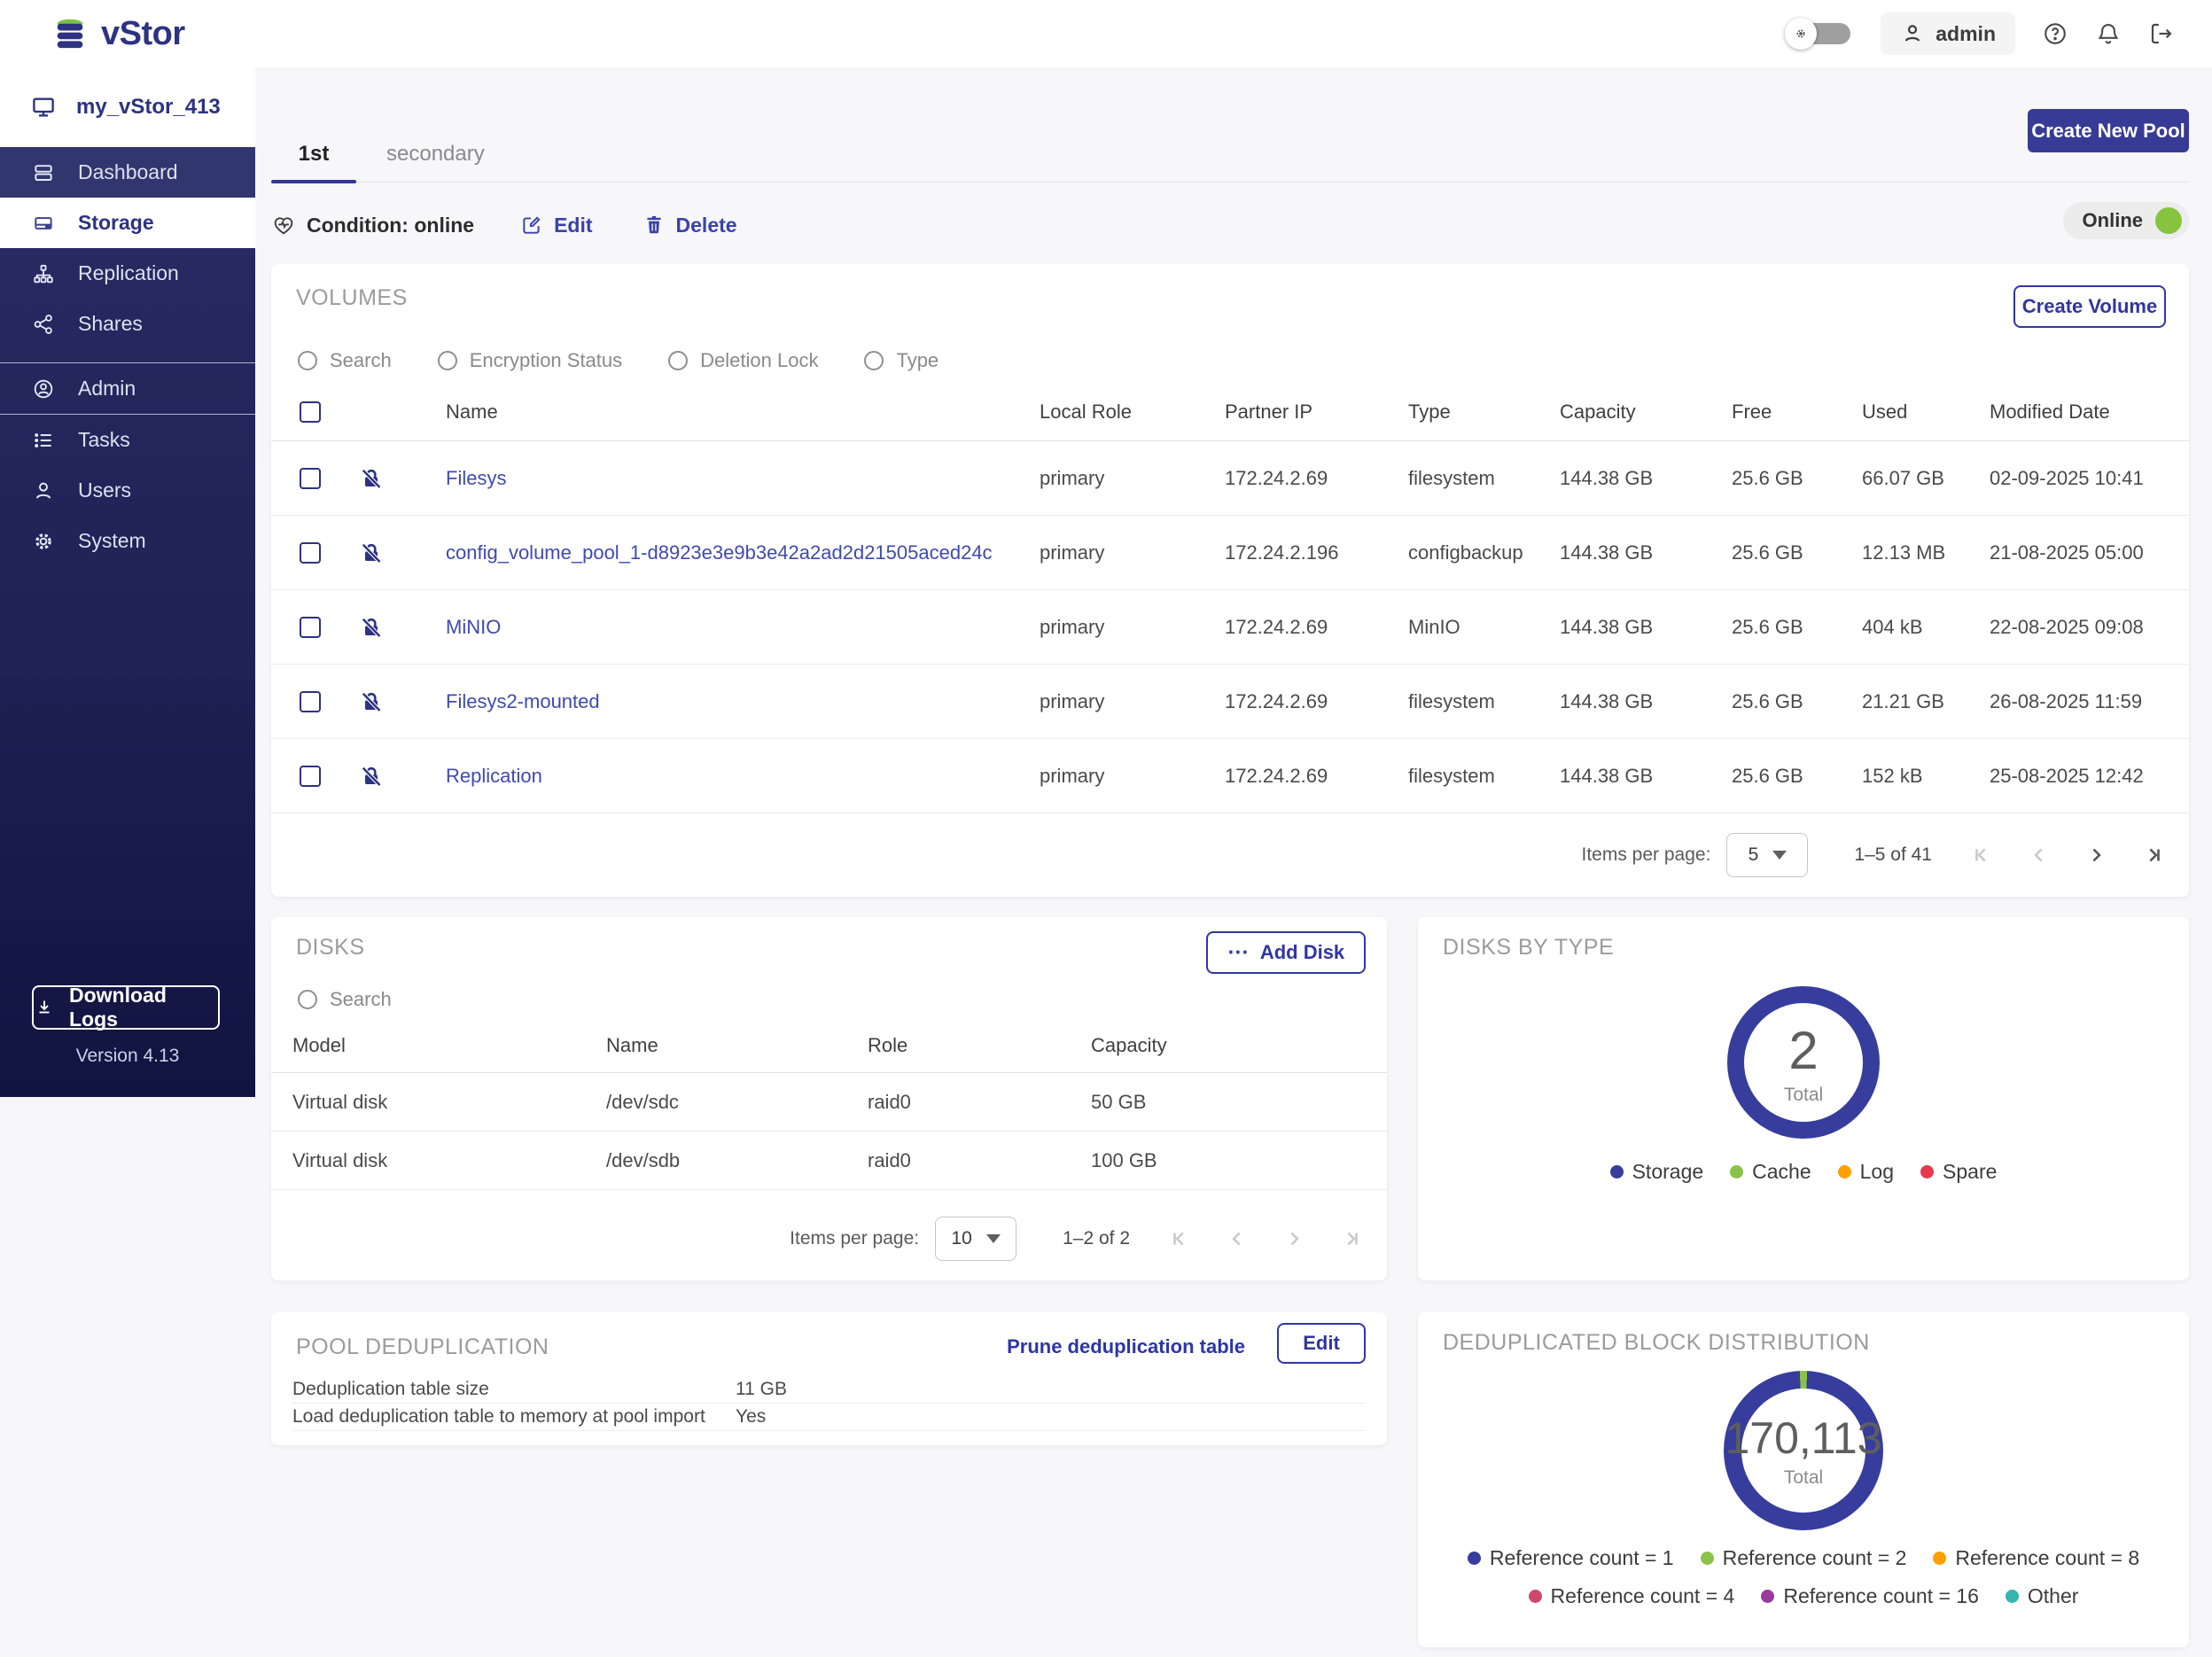 The width and height of the screenshot is (2212, 1657). What do you see at coordinates (1286, 953) in the screenshot?
I see `add-disk-button: ⋯ Add Disk` at bounding box center [1286, 953].